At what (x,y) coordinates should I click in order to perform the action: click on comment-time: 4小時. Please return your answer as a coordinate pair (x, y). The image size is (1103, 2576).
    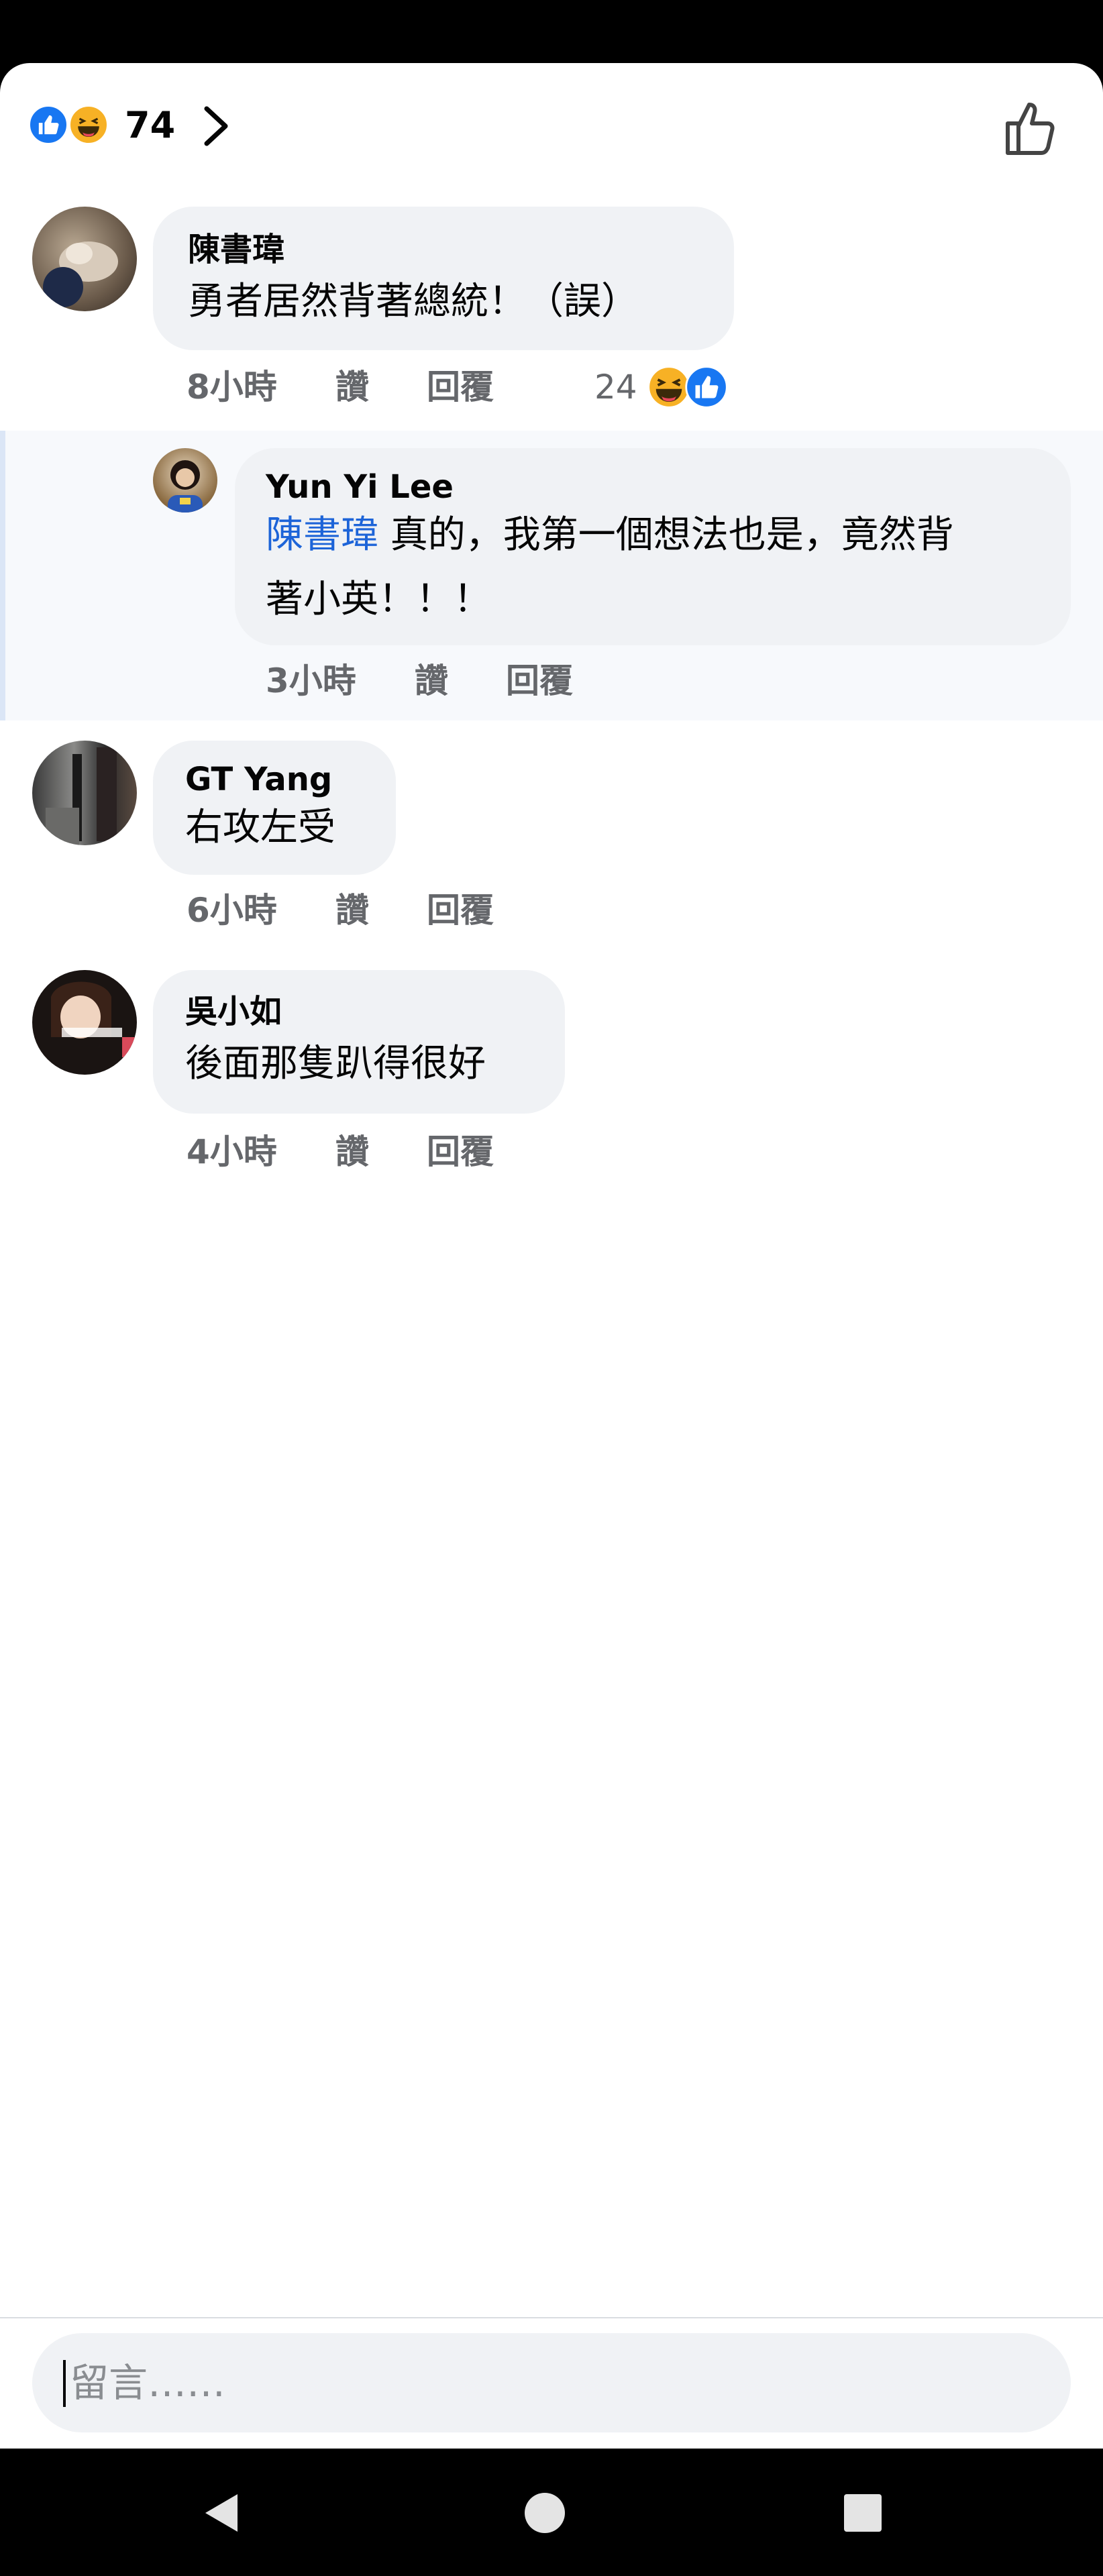
    Looking at the image, I should click on (232, 1151).